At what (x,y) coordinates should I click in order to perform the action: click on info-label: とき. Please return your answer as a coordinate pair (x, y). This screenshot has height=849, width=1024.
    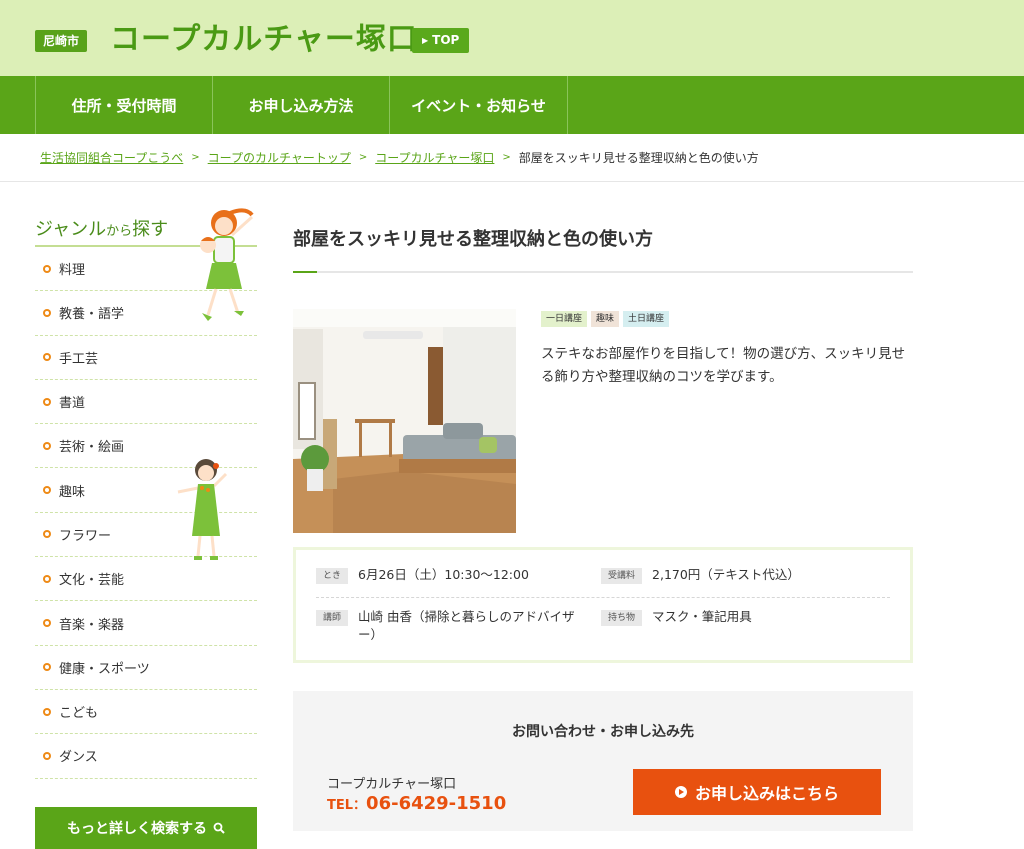
    Looking at the image, I should click on (332, 576).